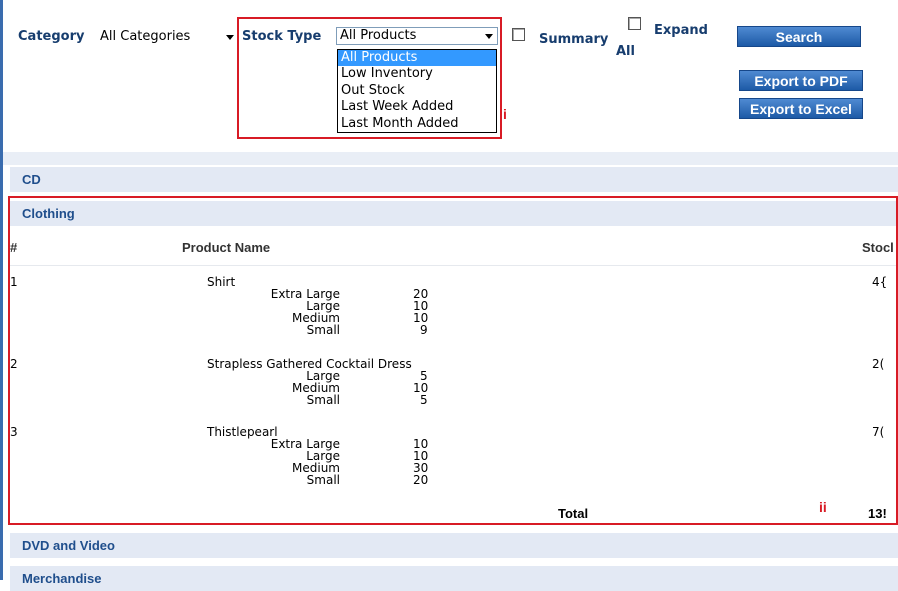 The image size is (898, 591). I want to click on category-select: All Categories, so click(166, 36).